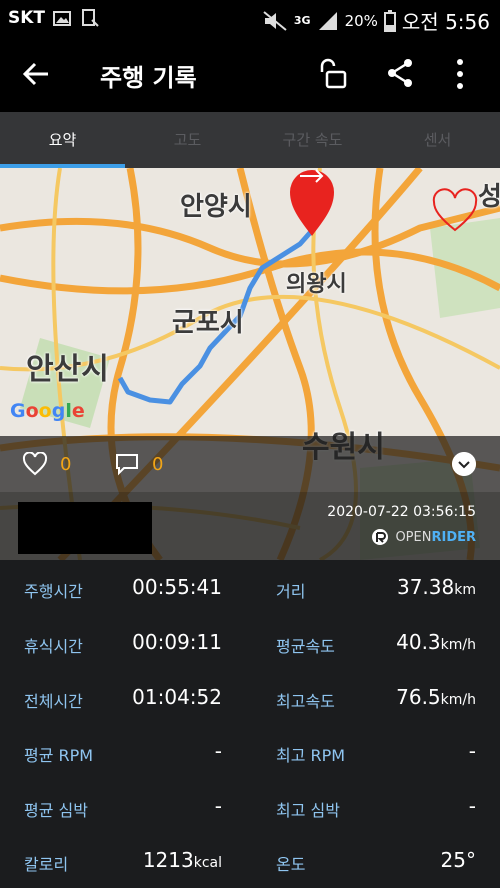 The width and height of the screenshot is (500, 888). I want to click on record-datetime: 2020-07-22 03:56:15, so click(401, 512).